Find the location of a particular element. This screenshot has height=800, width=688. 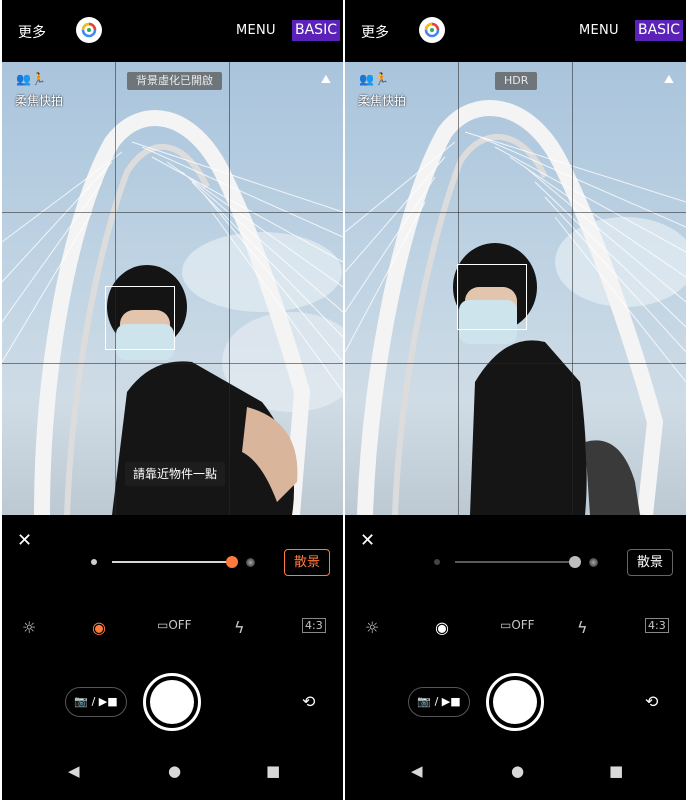

status-chip: 背景虛化已開啟 is located at coordinates (174, 81).